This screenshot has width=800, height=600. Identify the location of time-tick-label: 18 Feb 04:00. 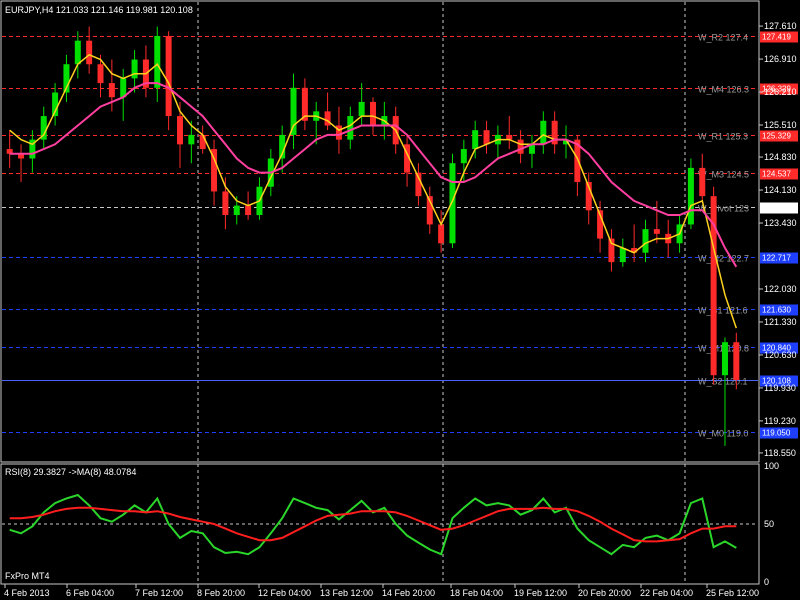
(476, 593).